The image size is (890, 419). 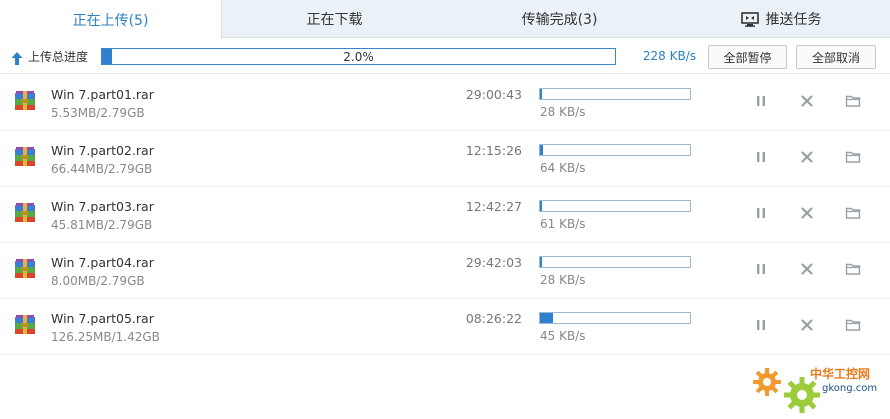 I want to click on file-size: 8.00MB/2.79GB, so click(x=98, y=281).